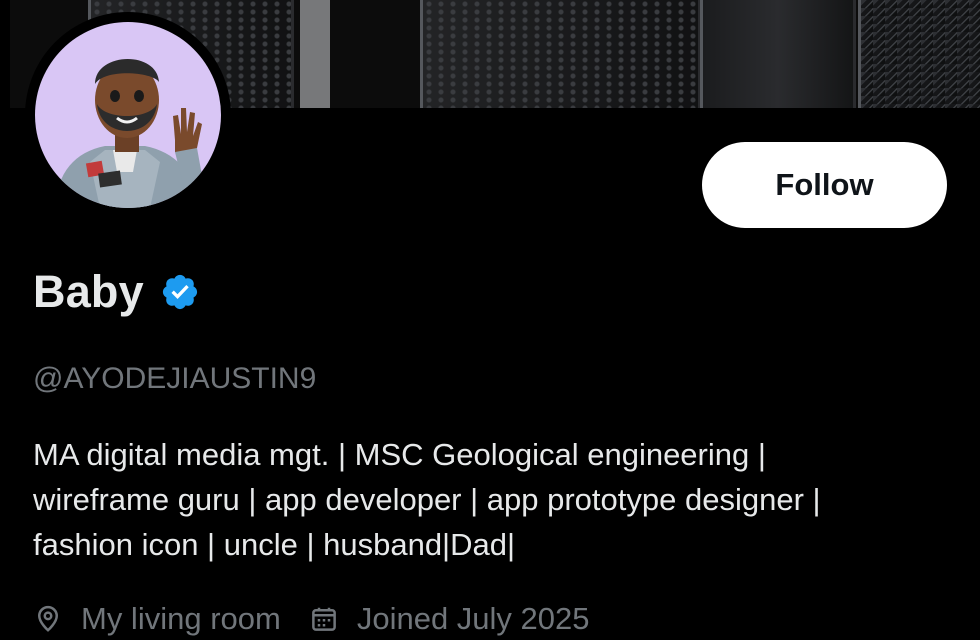 This screenshot has width=980, height=640. I want to click on profile-meta: My living room Joined July 2025, so click(325, 619).